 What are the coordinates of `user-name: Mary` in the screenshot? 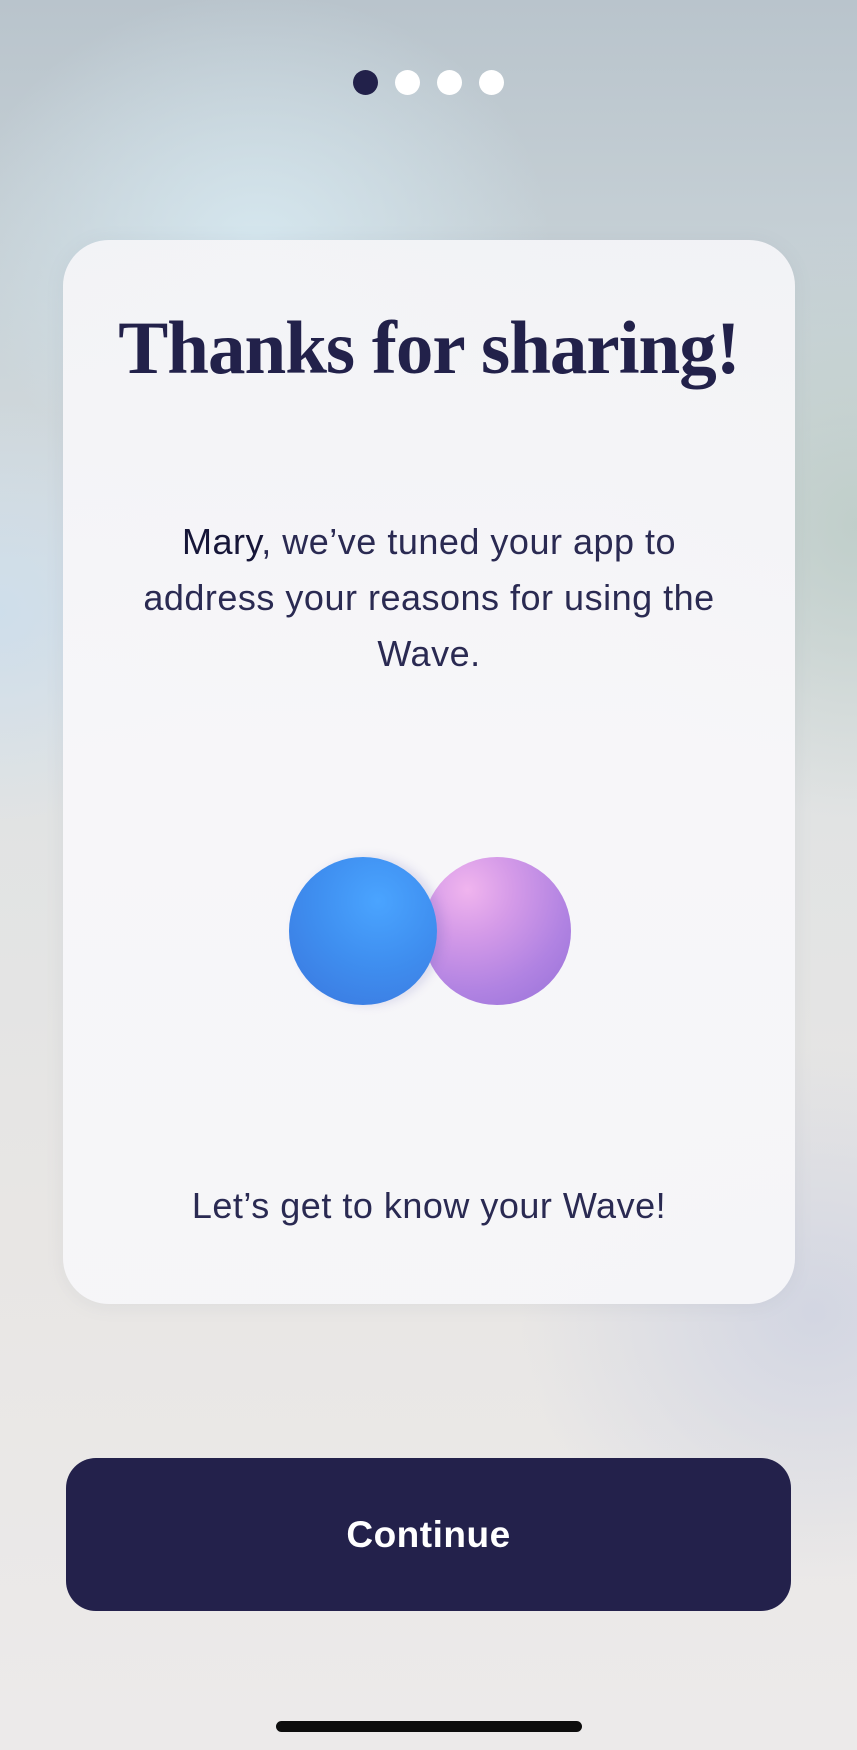 It's located at (221, 541).